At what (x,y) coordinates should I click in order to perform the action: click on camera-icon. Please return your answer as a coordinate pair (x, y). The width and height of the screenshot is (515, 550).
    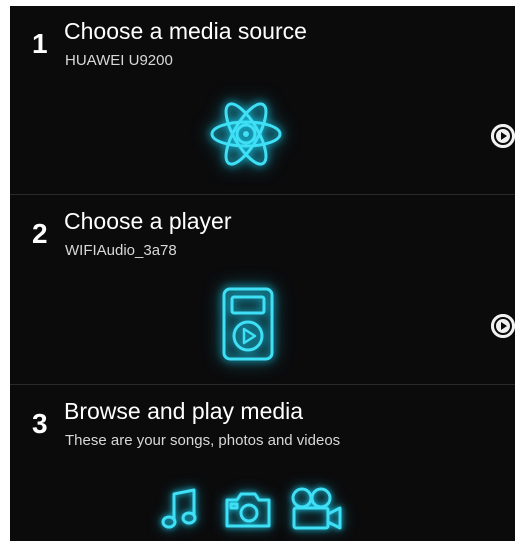
    Looking at the image, I should click on (248, 509).